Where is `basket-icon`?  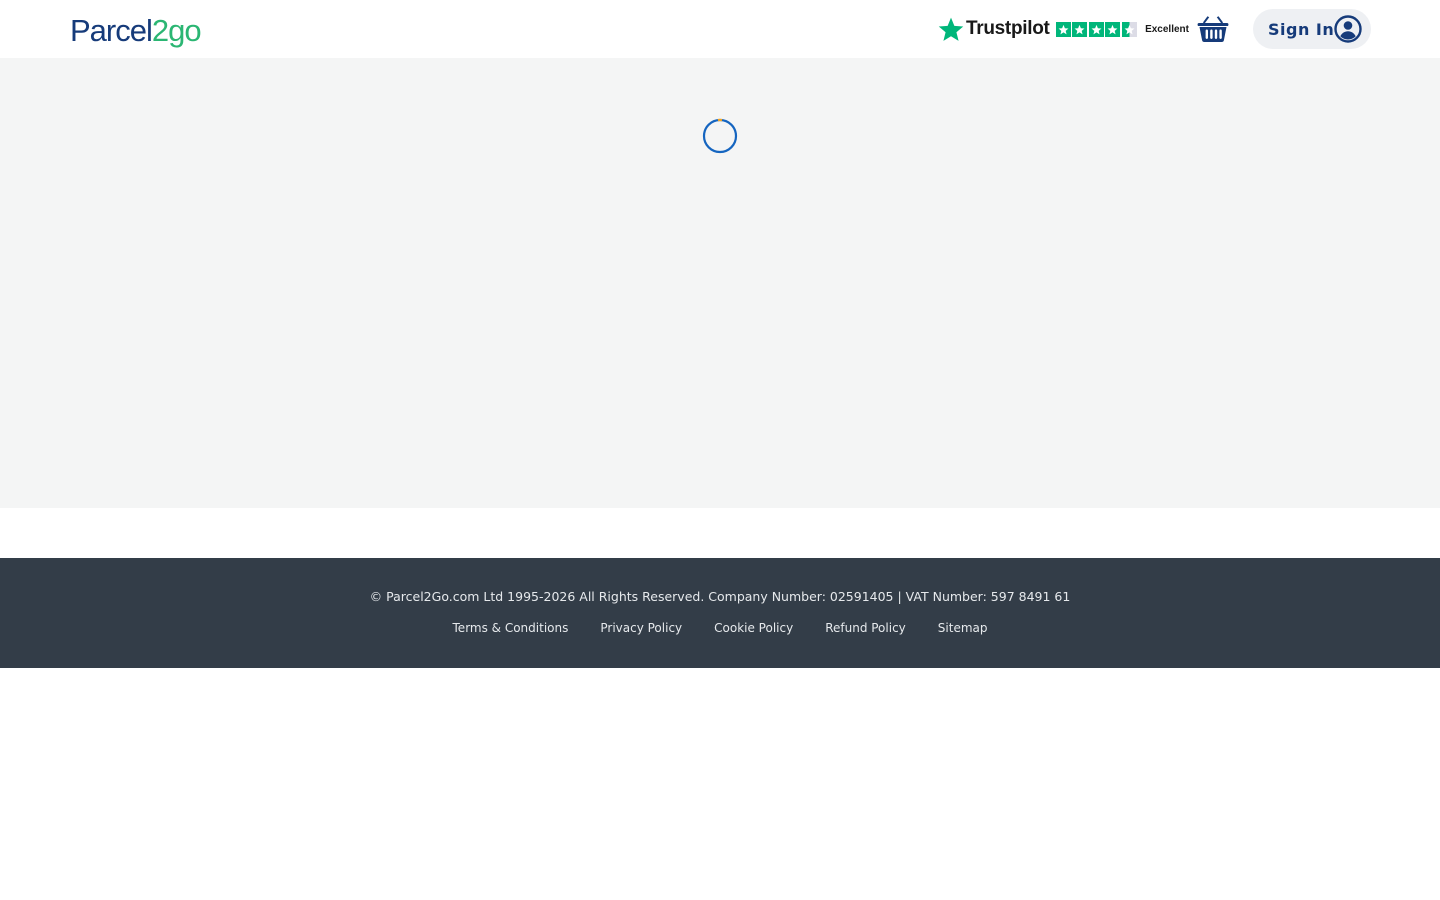
basket-icon is located at coordinates (1213, 29).